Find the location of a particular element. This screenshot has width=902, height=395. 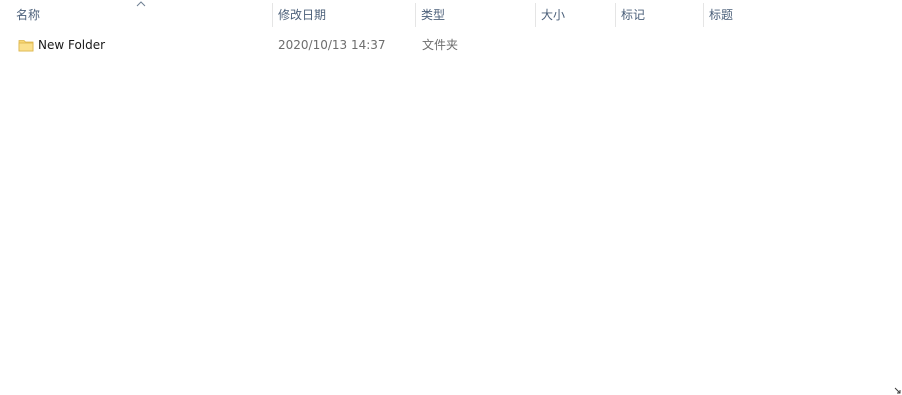

column-header-title: 标题 is located at coordinates (798, 15).